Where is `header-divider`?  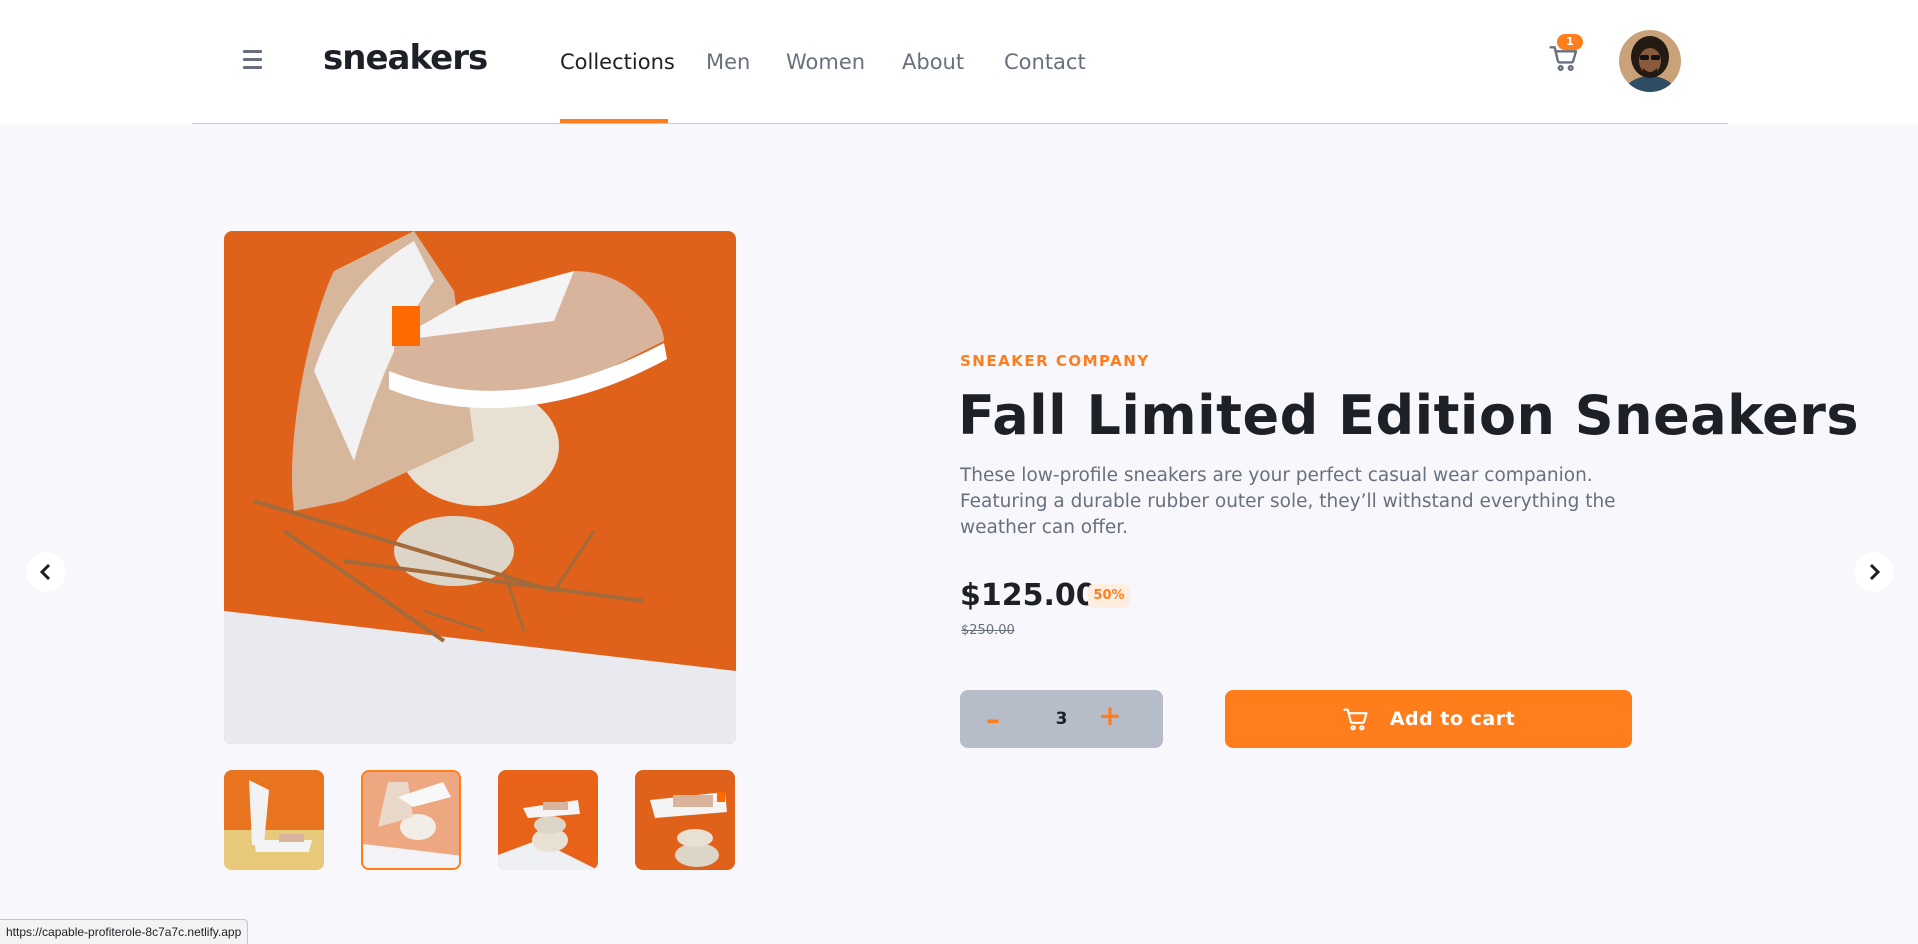
header-divider is located at coordinates (960, 123).